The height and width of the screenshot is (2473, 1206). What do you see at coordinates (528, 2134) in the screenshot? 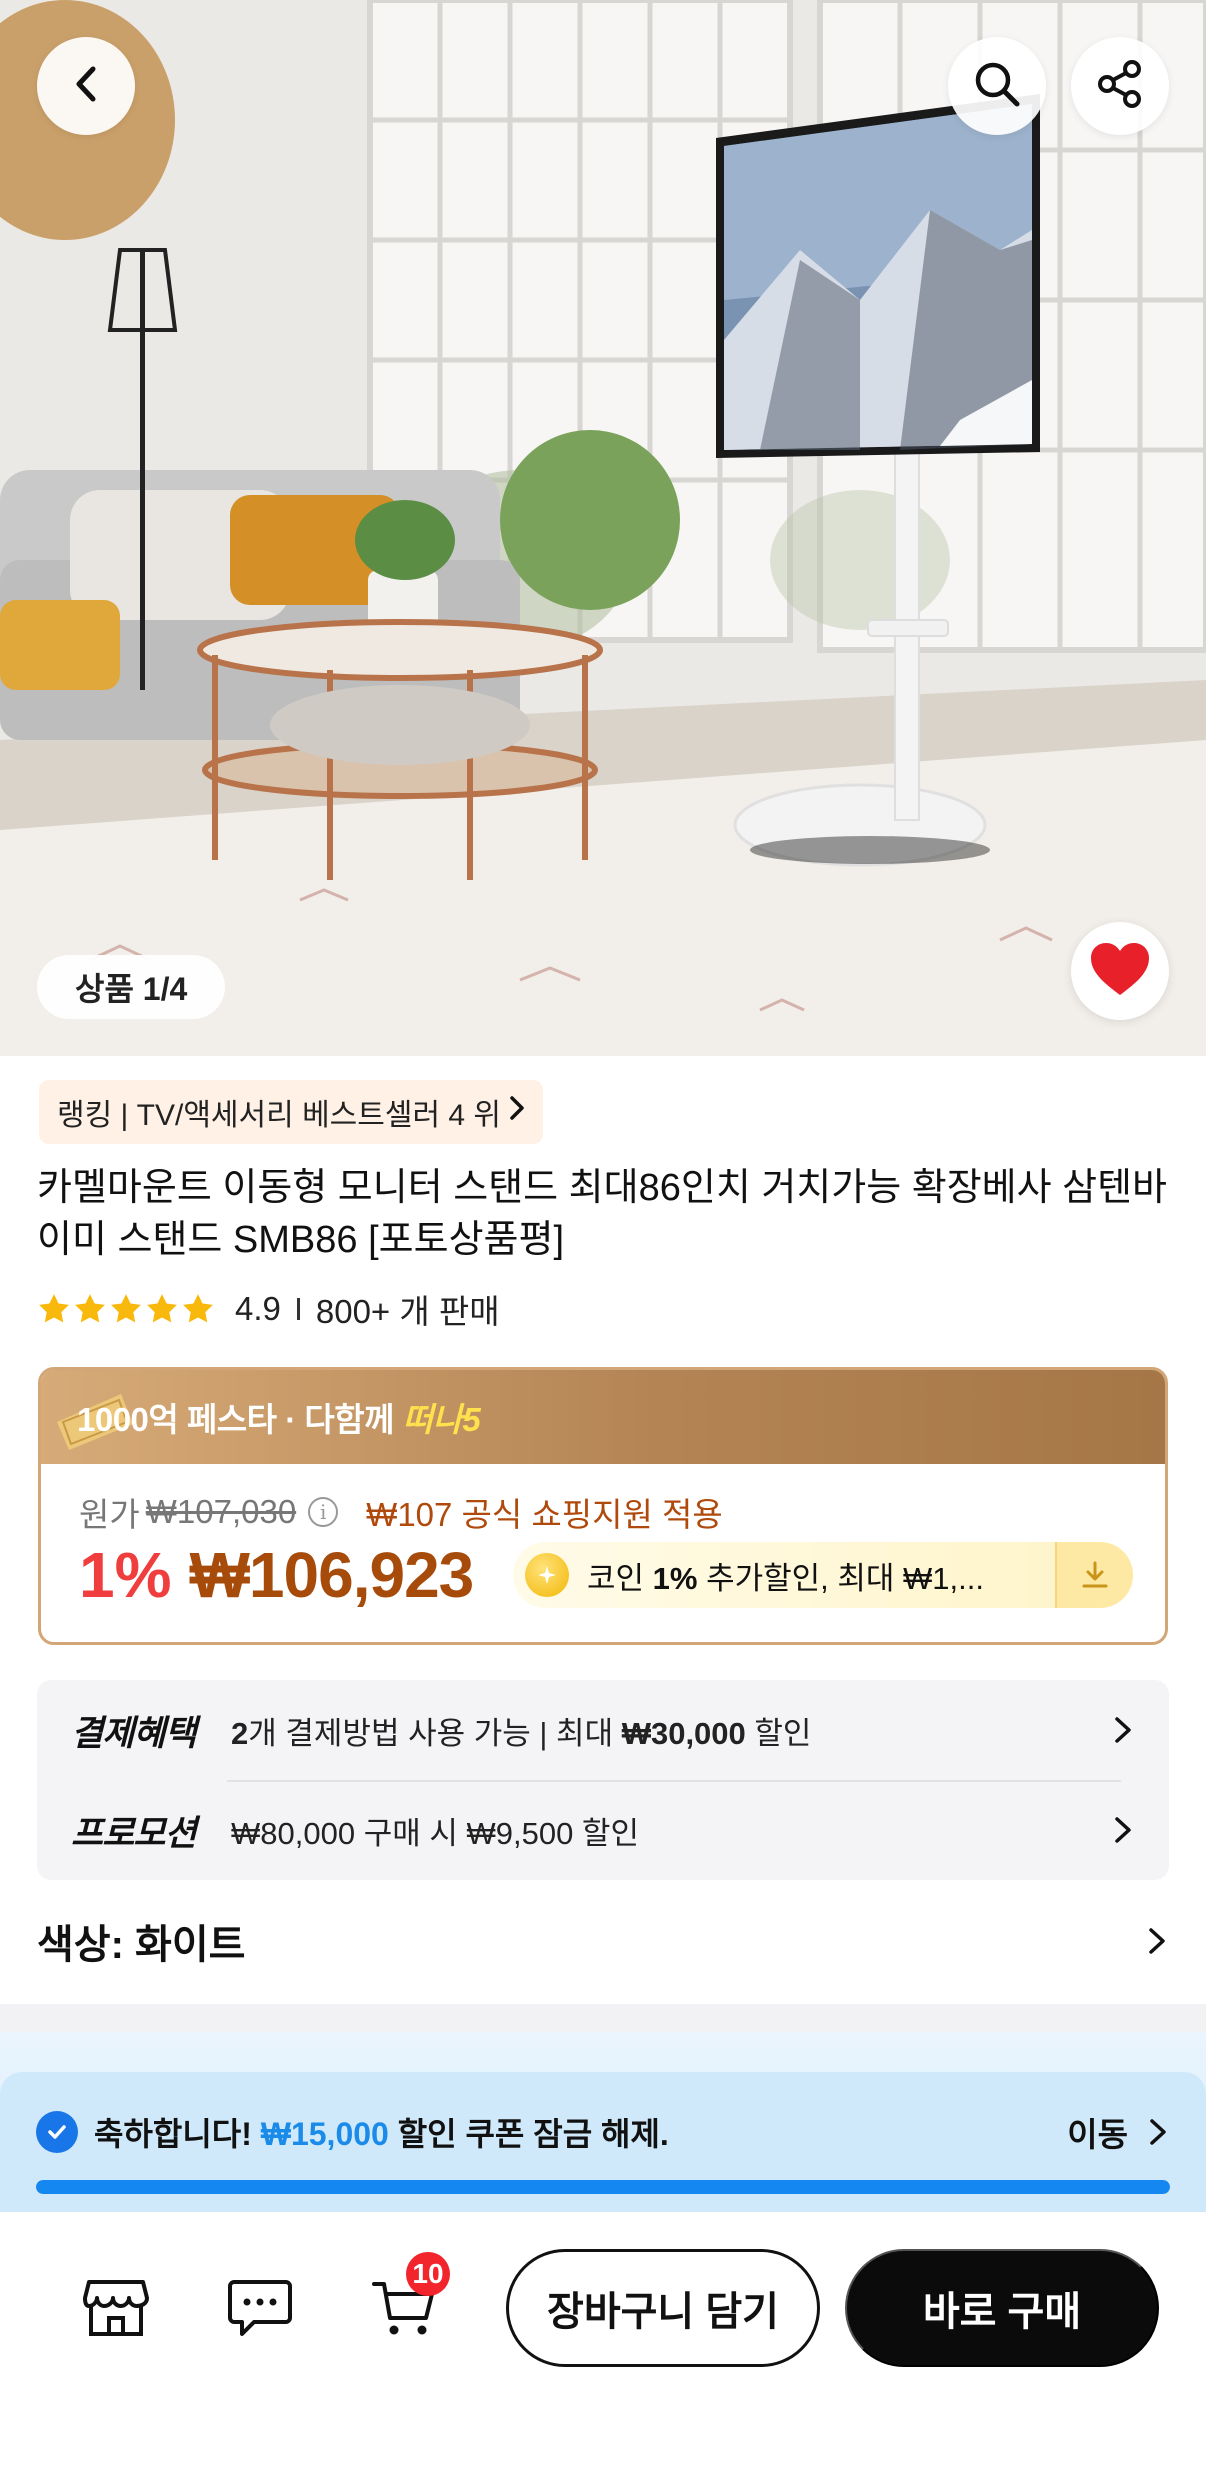
I see `coupon-suffix: 할인 쿠폰 잠금 해제.` at bounding box center [528, 2134].